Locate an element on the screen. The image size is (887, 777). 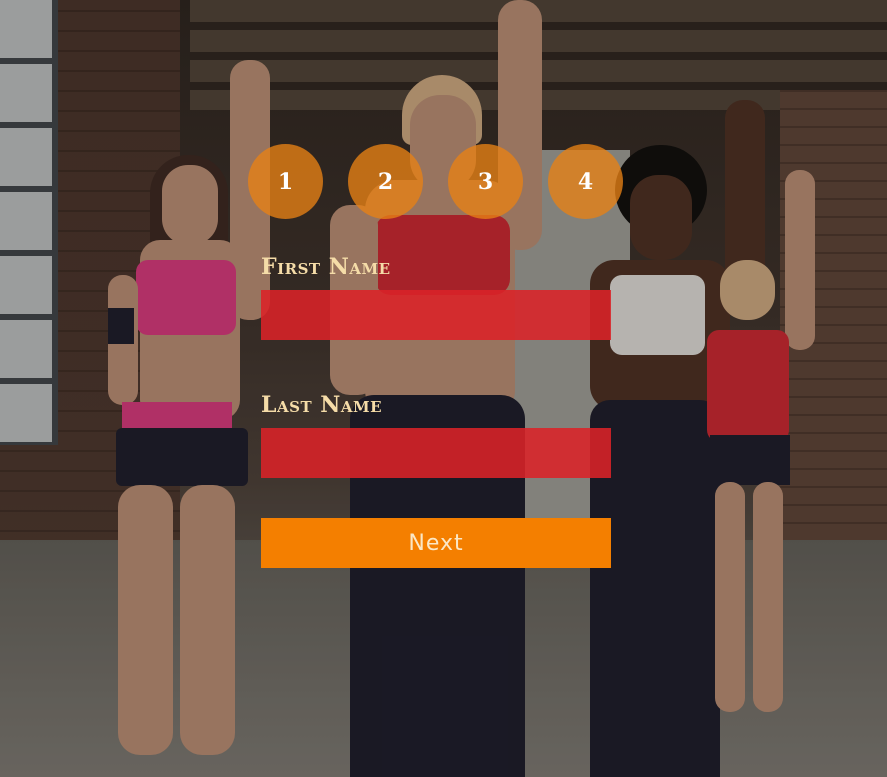
step-2-label: 2 is located at coordinates (385, 181).